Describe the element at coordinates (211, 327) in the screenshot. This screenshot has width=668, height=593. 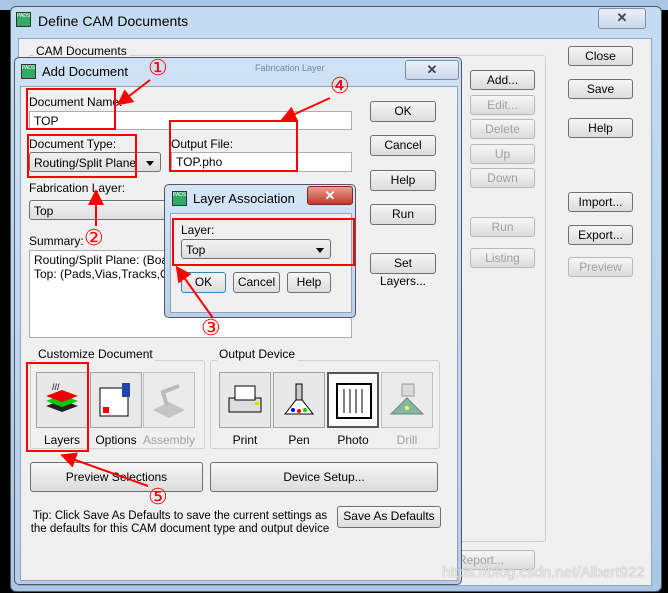
I see `marker-3: ③` at that location.